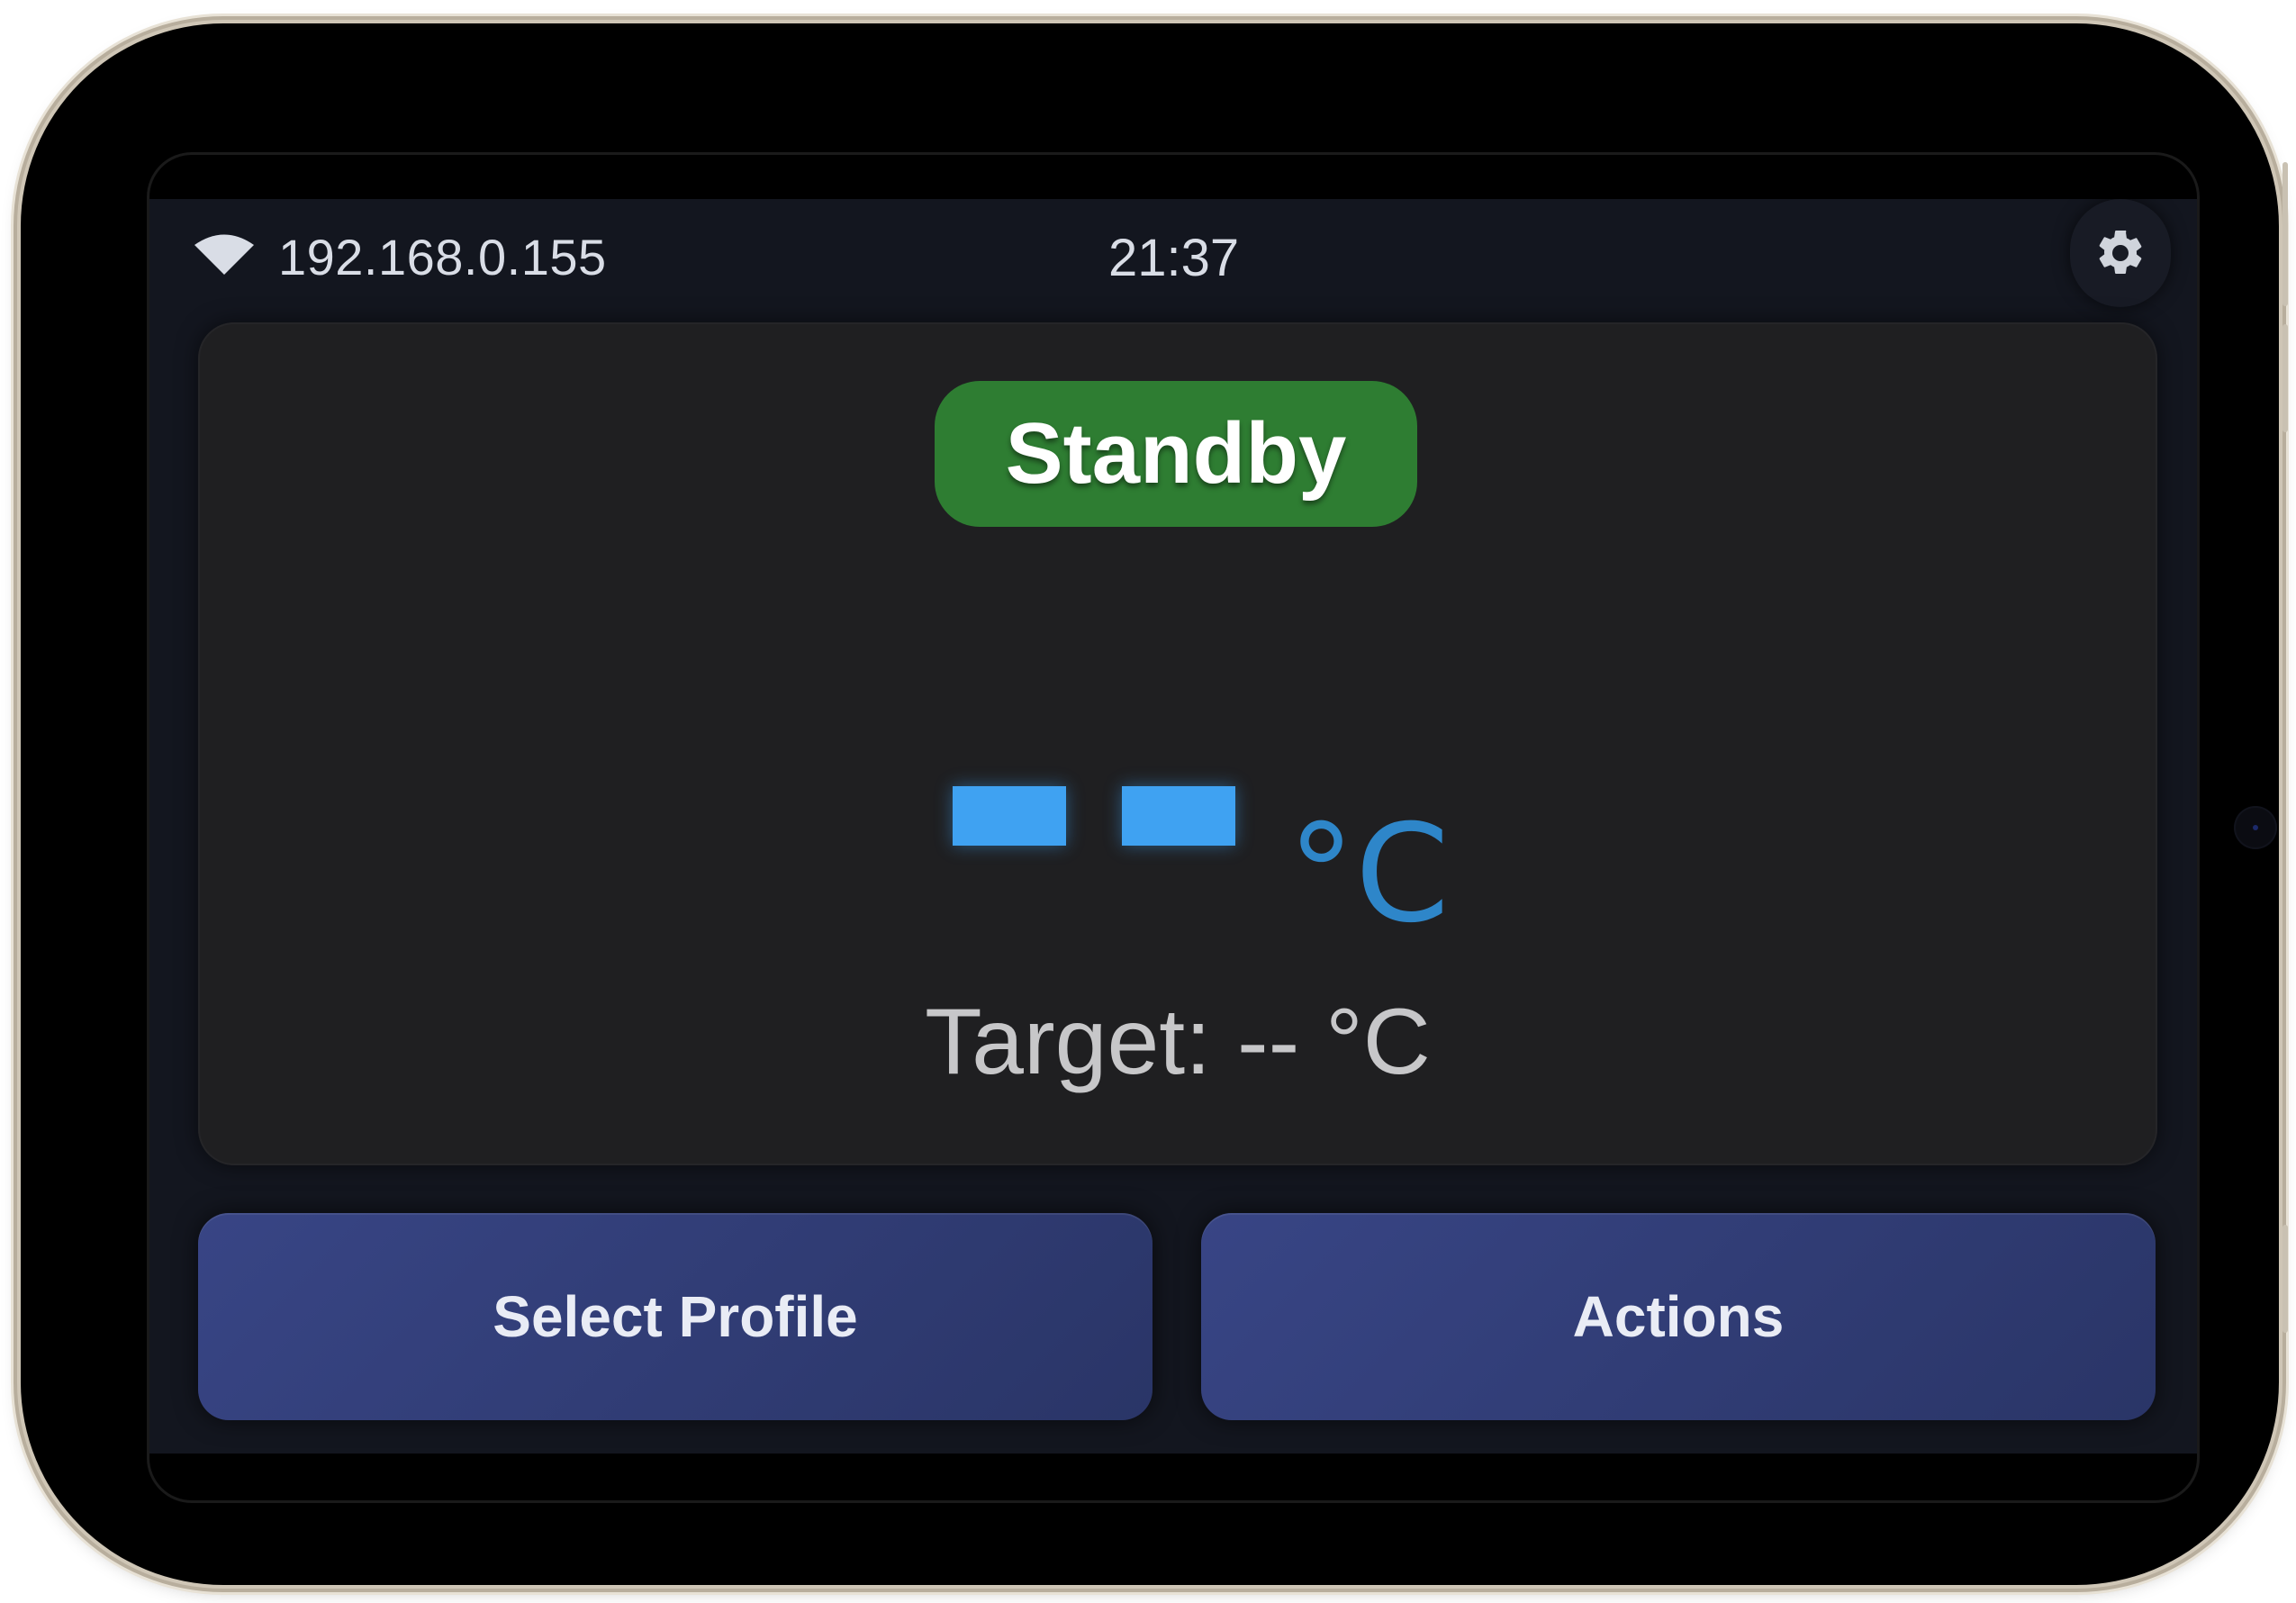 This screenshot has height=1603, width=2296. I want to click on actions-button: Actions, so click(1678, 1316).